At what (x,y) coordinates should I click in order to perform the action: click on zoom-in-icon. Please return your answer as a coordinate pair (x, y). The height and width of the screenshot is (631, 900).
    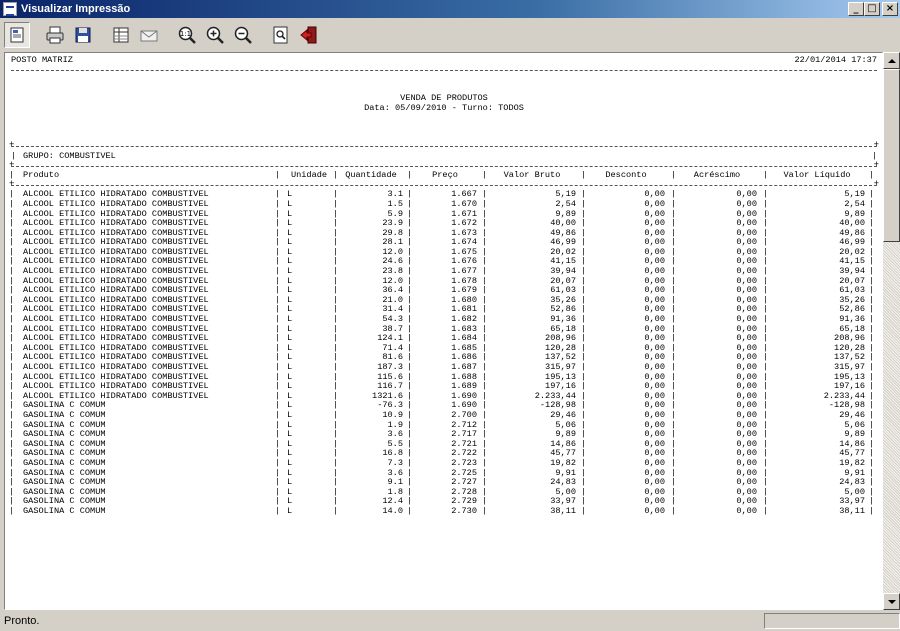
    Looking at the image, I should click on (215, 35).